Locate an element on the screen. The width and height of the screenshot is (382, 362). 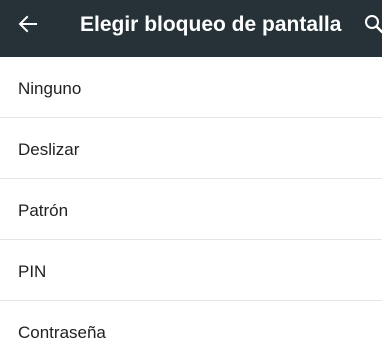
page-title: Elegir bloqueo de pantalla is located at coordinates (211, 24).